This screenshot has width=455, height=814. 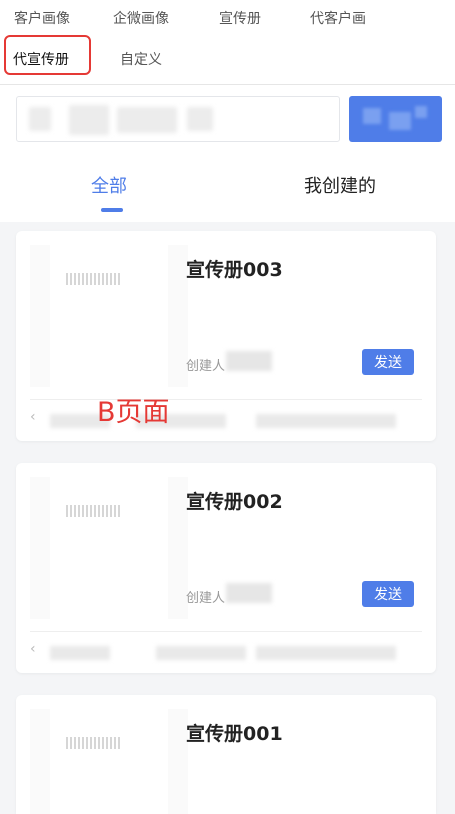 What do you see at coordinates (33, 417) in the screenshot?
I see `eye-icon: ‹` at bounding box center [33, 417].